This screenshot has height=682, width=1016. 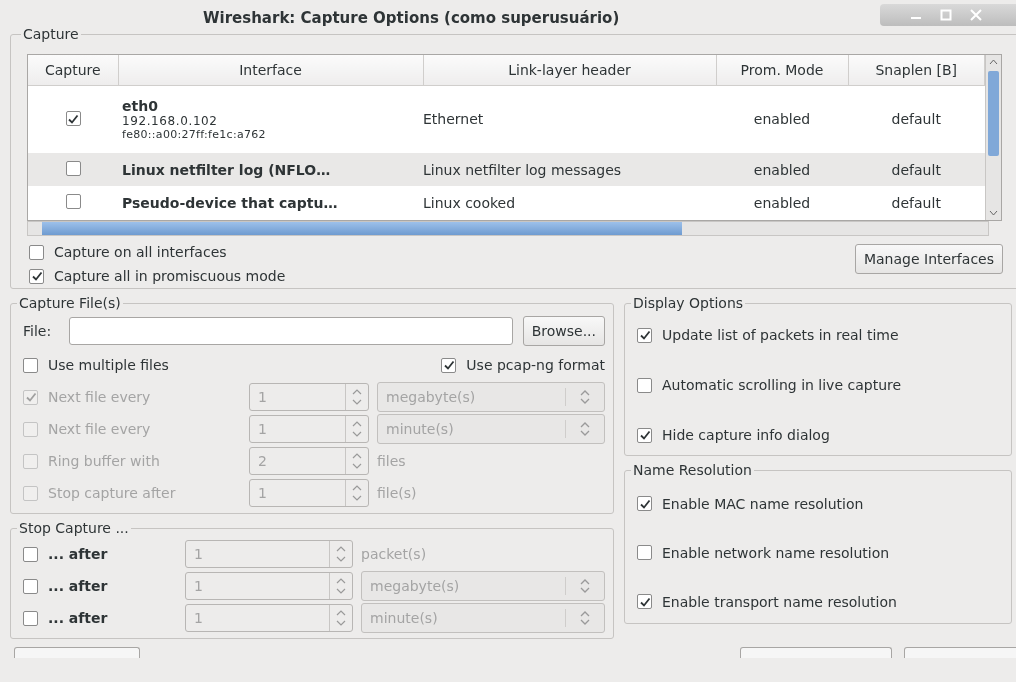 I want to click on maximize-icon, so click(x=946, y=15).